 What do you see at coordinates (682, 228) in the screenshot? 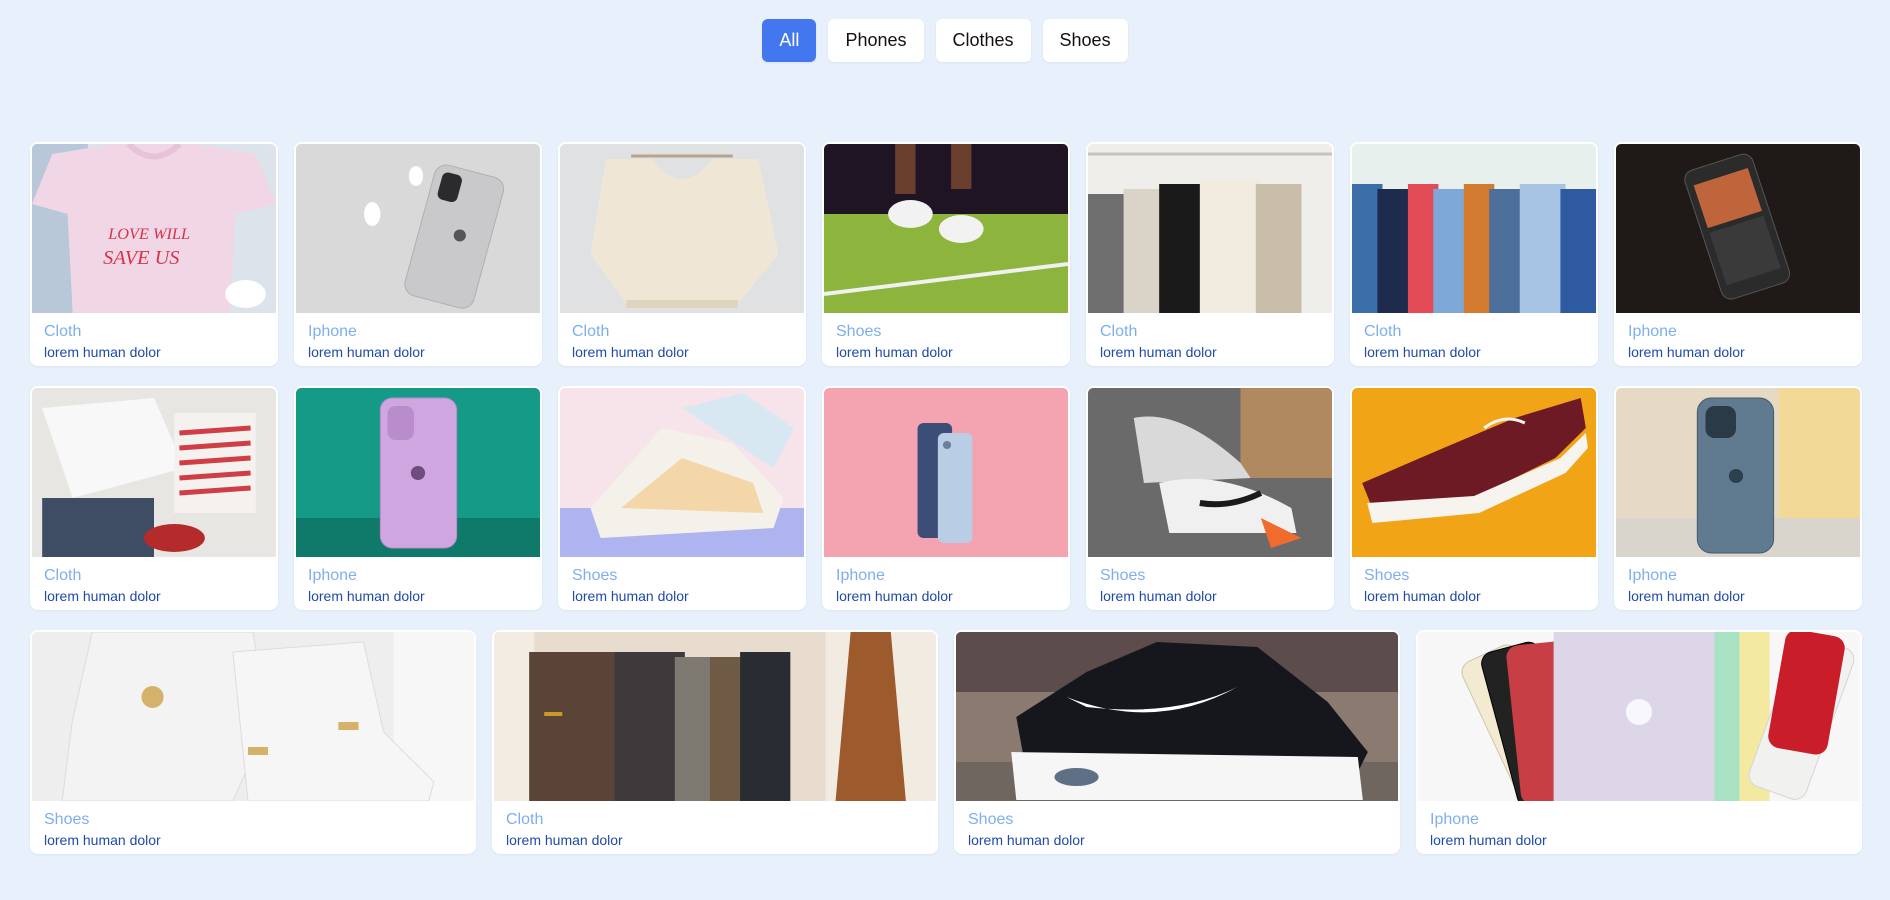
I see `product-image-knit-poncho` at bounding box center [682, 228].